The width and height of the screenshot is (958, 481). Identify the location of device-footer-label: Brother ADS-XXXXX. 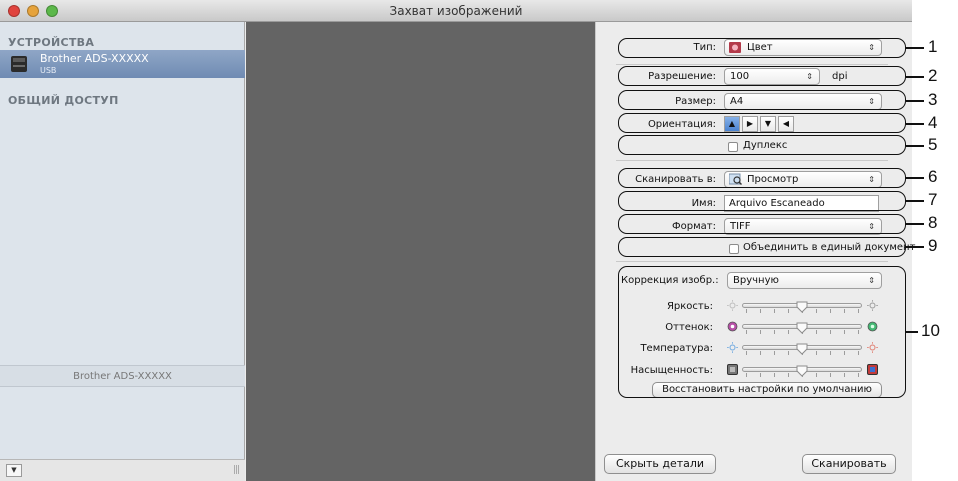
(122, 376).